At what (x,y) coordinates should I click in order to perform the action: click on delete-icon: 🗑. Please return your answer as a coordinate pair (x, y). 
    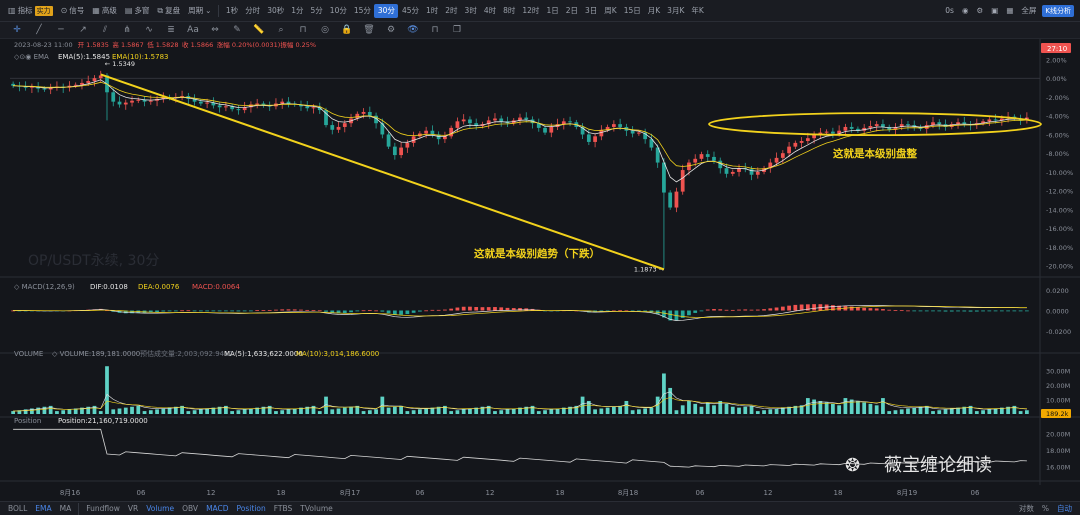
    Looking at the image, I should click on (369, 30).